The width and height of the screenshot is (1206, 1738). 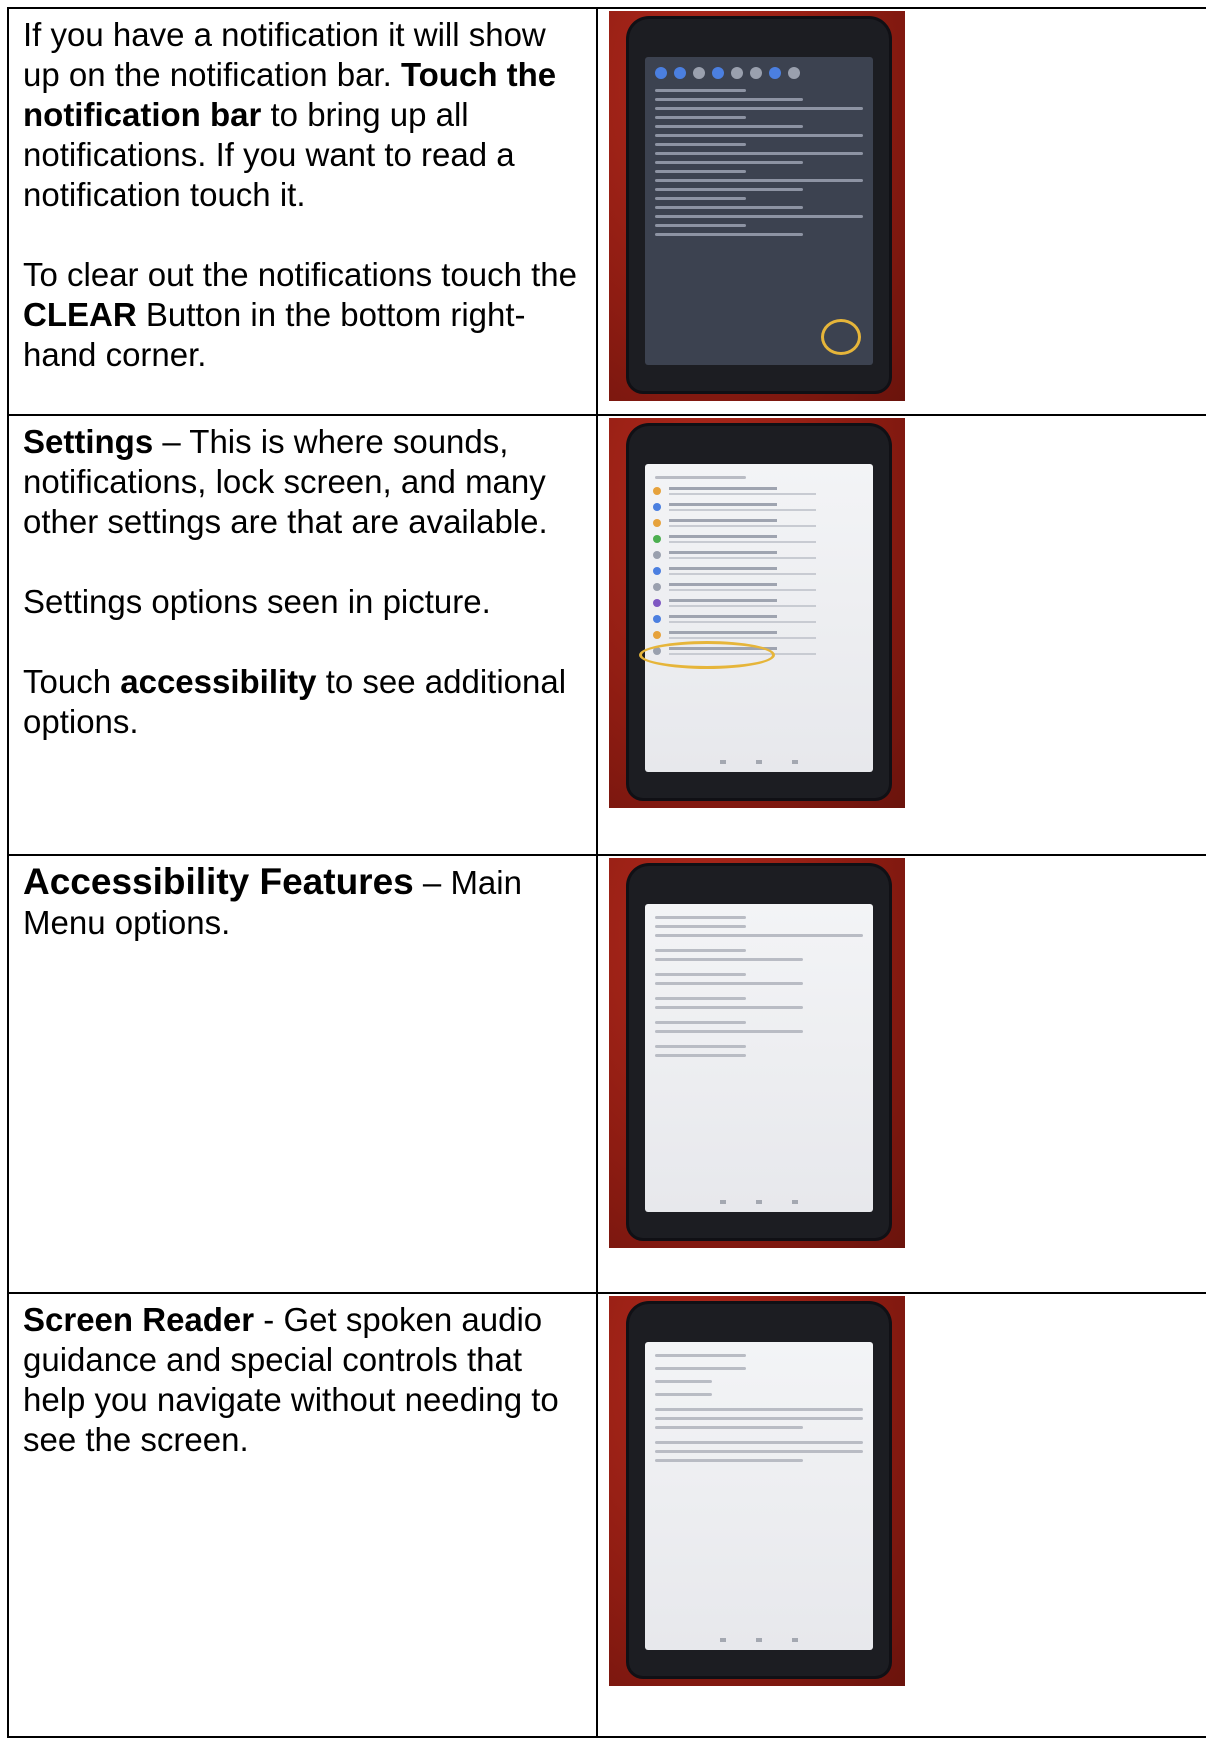 What do you see at coordinates (257, 601) in the screenshot?
I see `text: Settings options seen in picture.` at bounding box center [257, 601].